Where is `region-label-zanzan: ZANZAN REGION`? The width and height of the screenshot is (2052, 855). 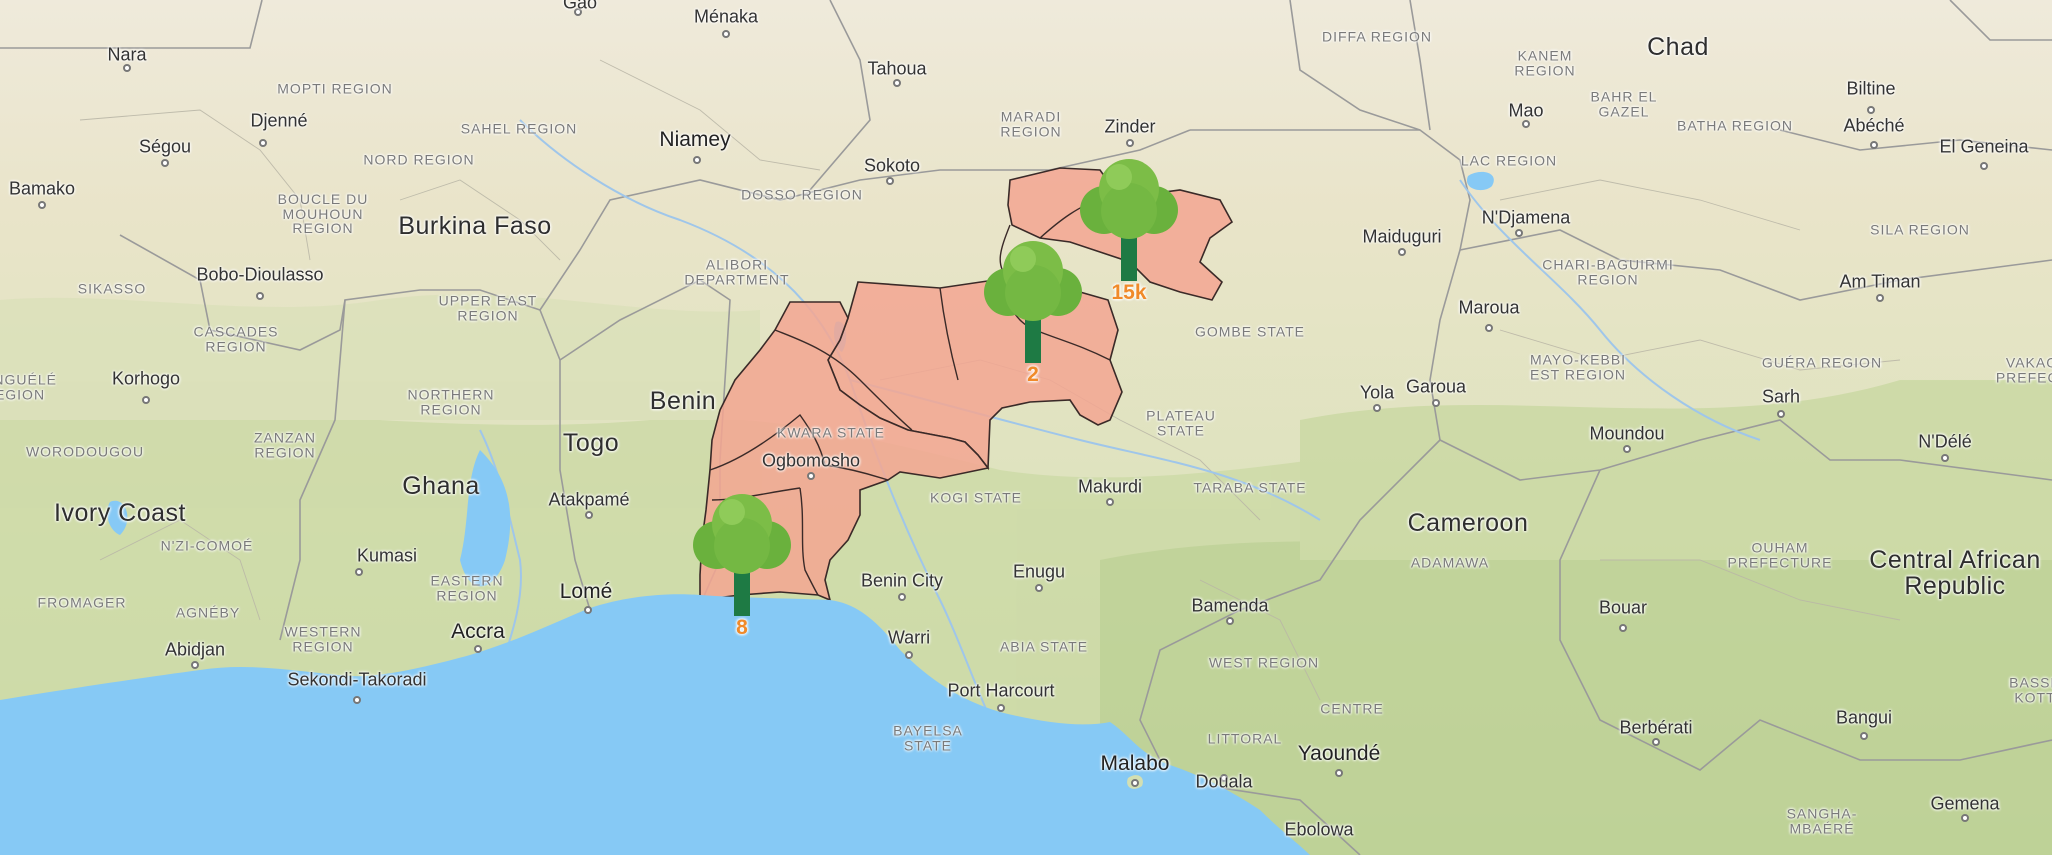 region-label-zanzan: ZANZAN REGION is located at coordinates (285, 444).